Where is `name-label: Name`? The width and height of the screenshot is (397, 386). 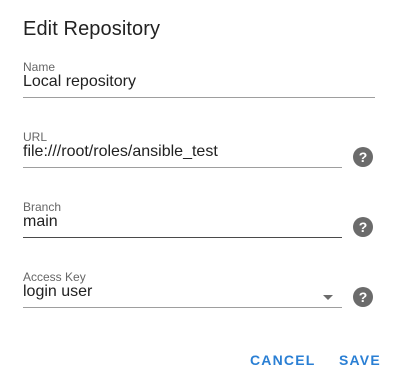 name-label: Name is located at coordinates (39, 67).